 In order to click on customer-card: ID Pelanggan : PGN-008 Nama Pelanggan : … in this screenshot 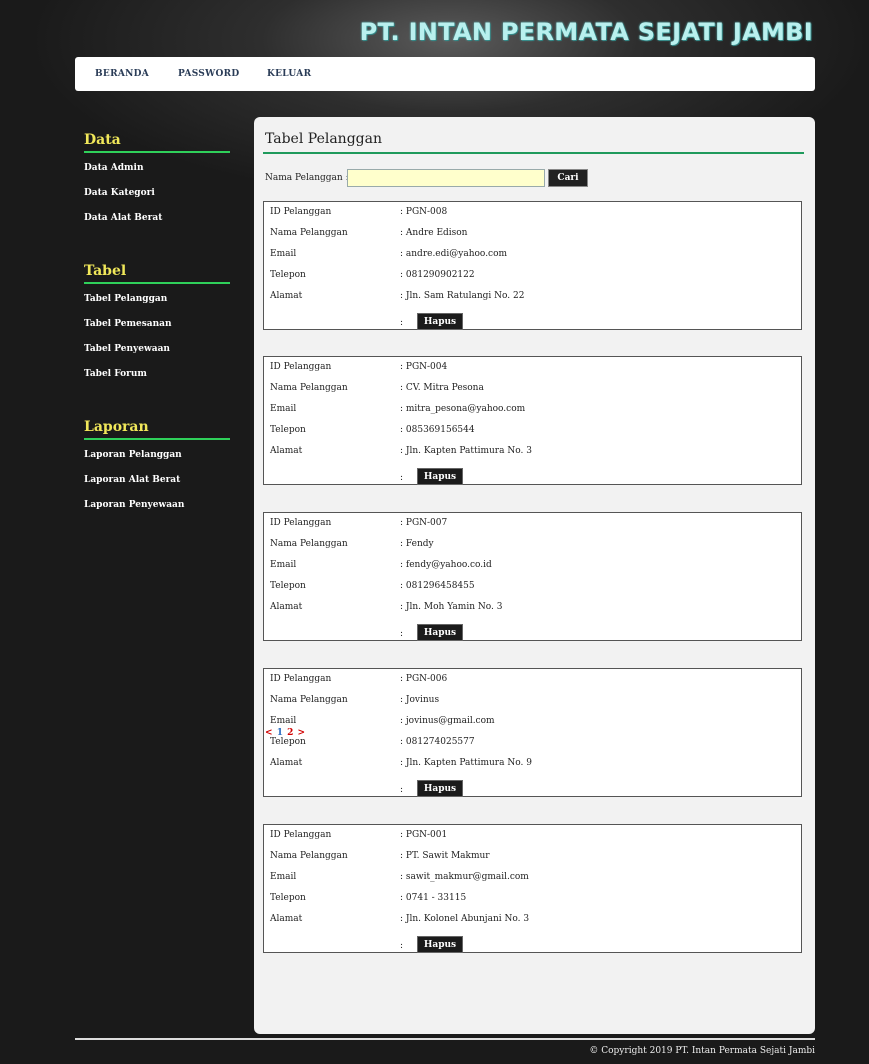, I will do `click(532, 265)`.